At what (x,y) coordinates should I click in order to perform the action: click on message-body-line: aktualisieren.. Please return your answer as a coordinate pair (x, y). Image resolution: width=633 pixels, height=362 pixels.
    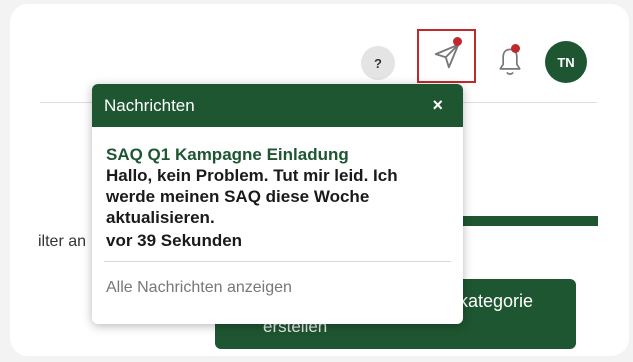
    Looking at the image, I should click on (160, 217).